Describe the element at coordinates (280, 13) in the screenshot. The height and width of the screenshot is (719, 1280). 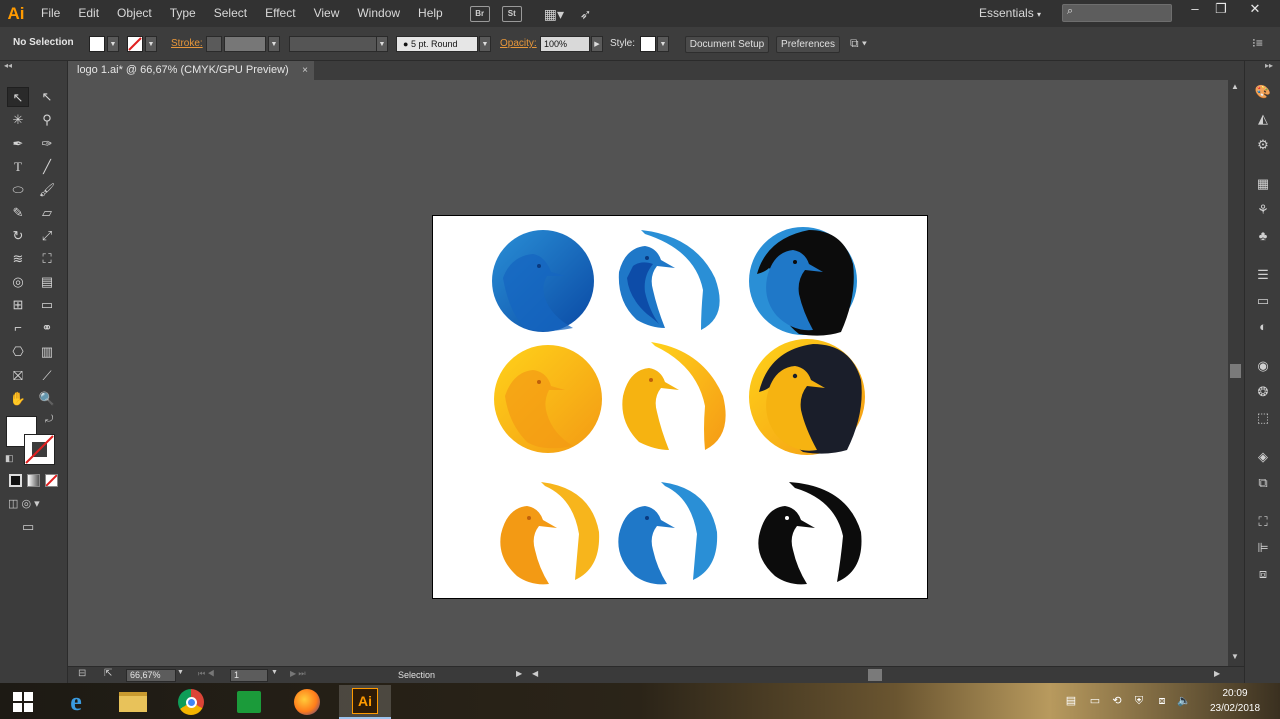
I see `menu-effect: Effect` at that location.